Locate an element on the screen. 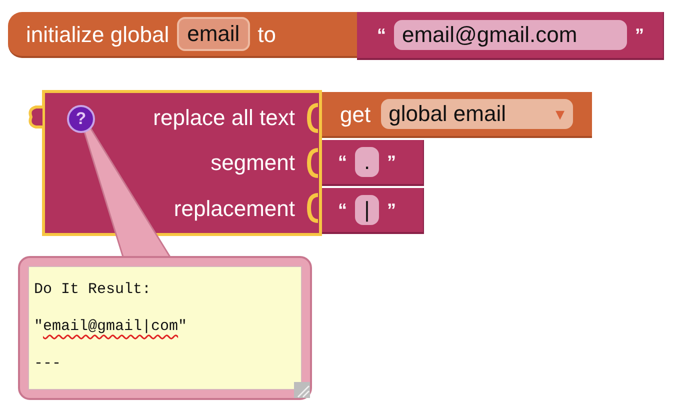 Image resolution: width=690 pixels, height=410 pixels. result-line: Do It Result: is located at coordinates (93, 290).